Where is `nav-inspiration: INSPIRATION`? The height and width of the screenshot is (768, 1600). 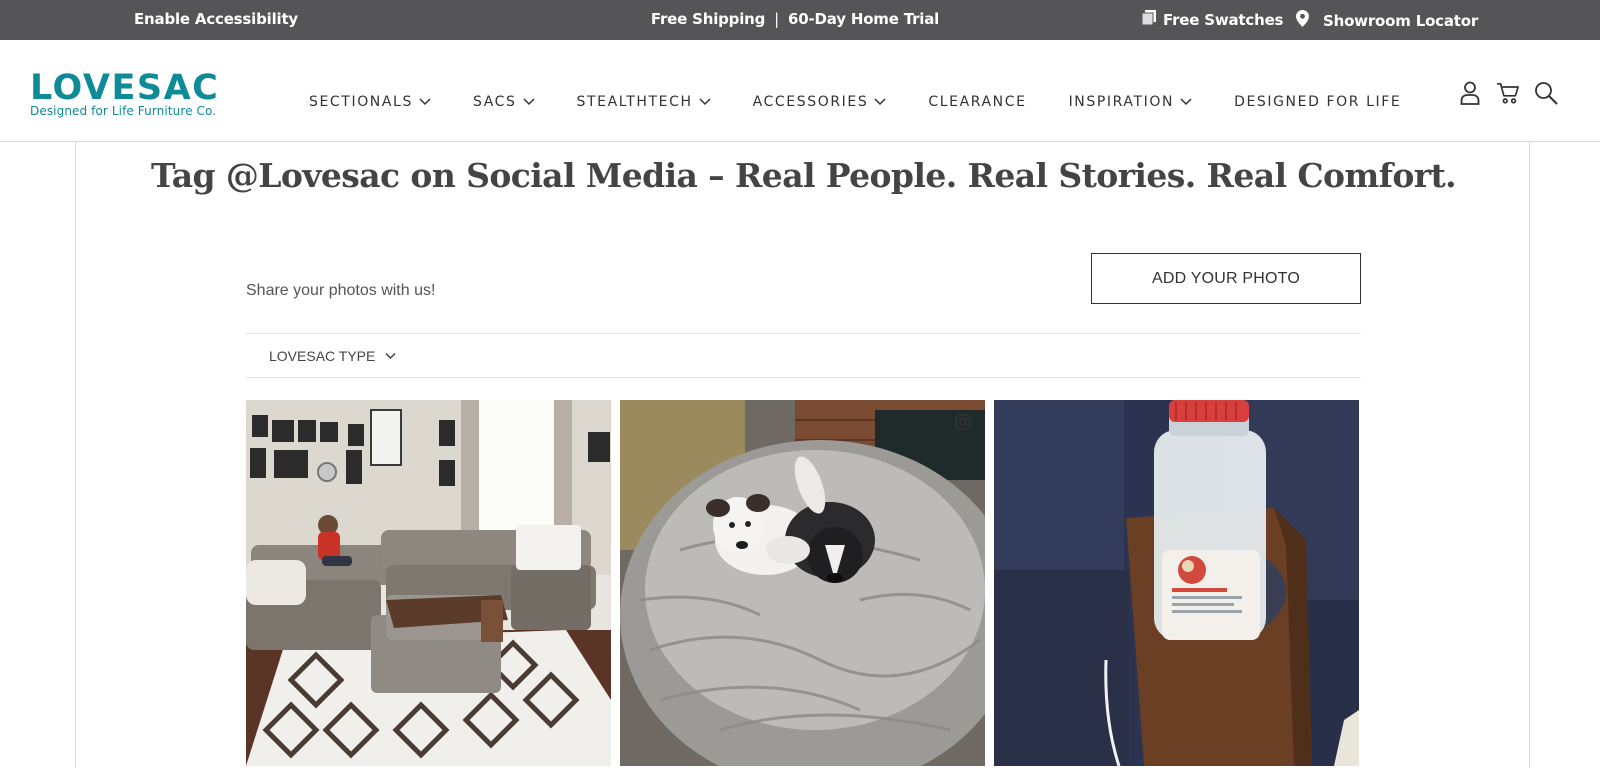 nav-inspiration: INSPIRATION is located at coordinates (1130, 102).